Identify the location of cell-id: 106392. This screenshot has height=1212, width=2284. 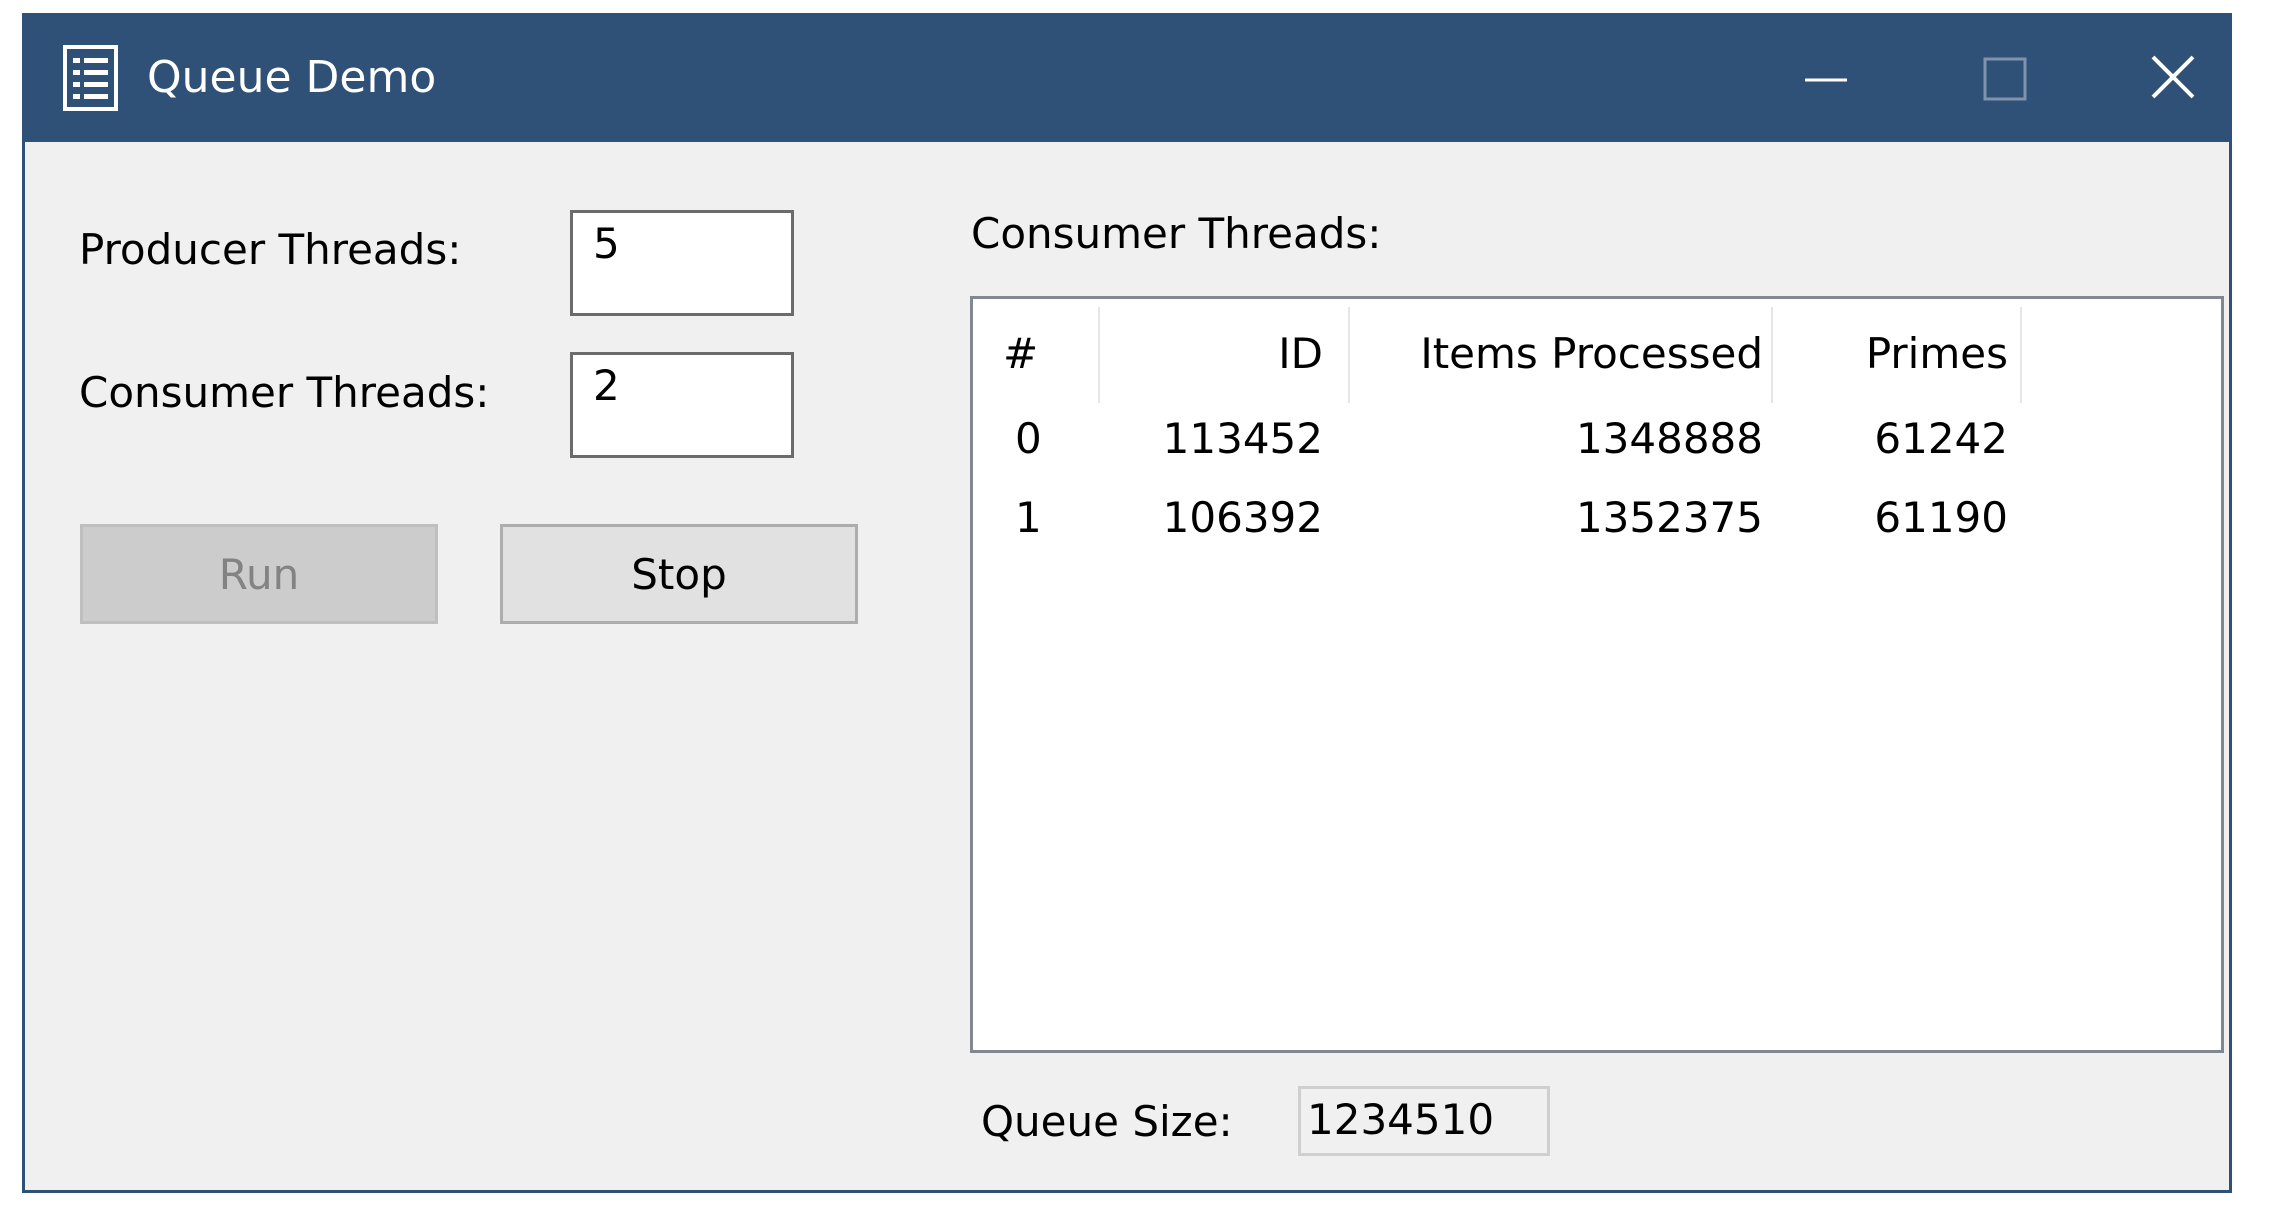
(1242, 517).